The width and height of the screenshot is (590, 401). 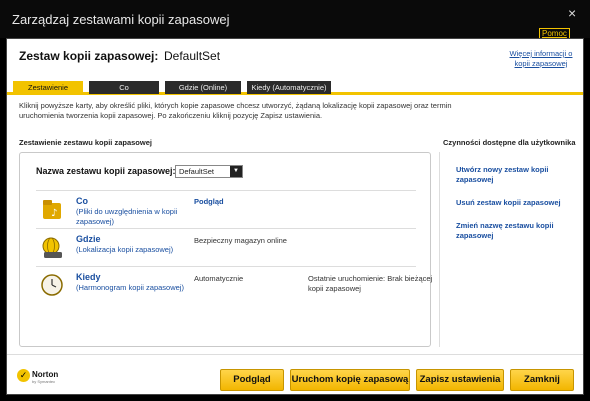 I want to click on set-name-label: Nazwa zestawu kopii zapasowej:, so click(x=106, y=171).